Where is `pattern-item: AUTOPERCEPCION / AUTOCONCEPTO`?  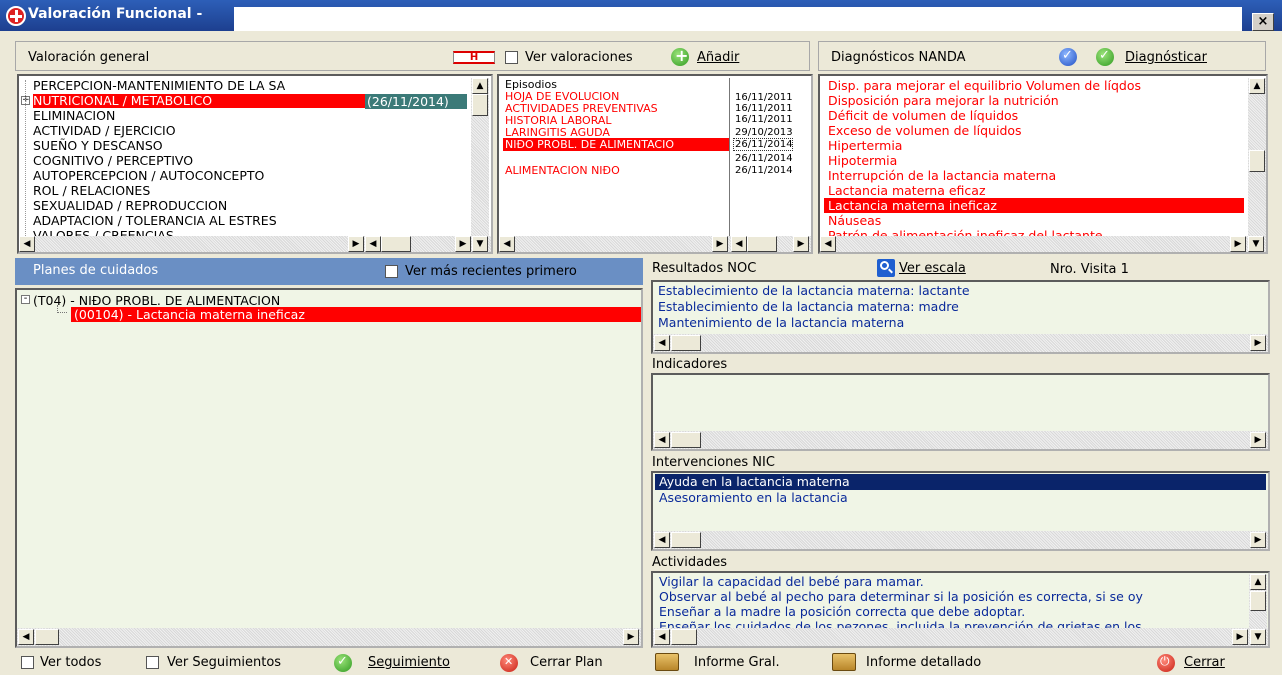 pattern-item: AUTOPERCEPCION / AUTOCONCEPTO is located at coordinates (148, 176).